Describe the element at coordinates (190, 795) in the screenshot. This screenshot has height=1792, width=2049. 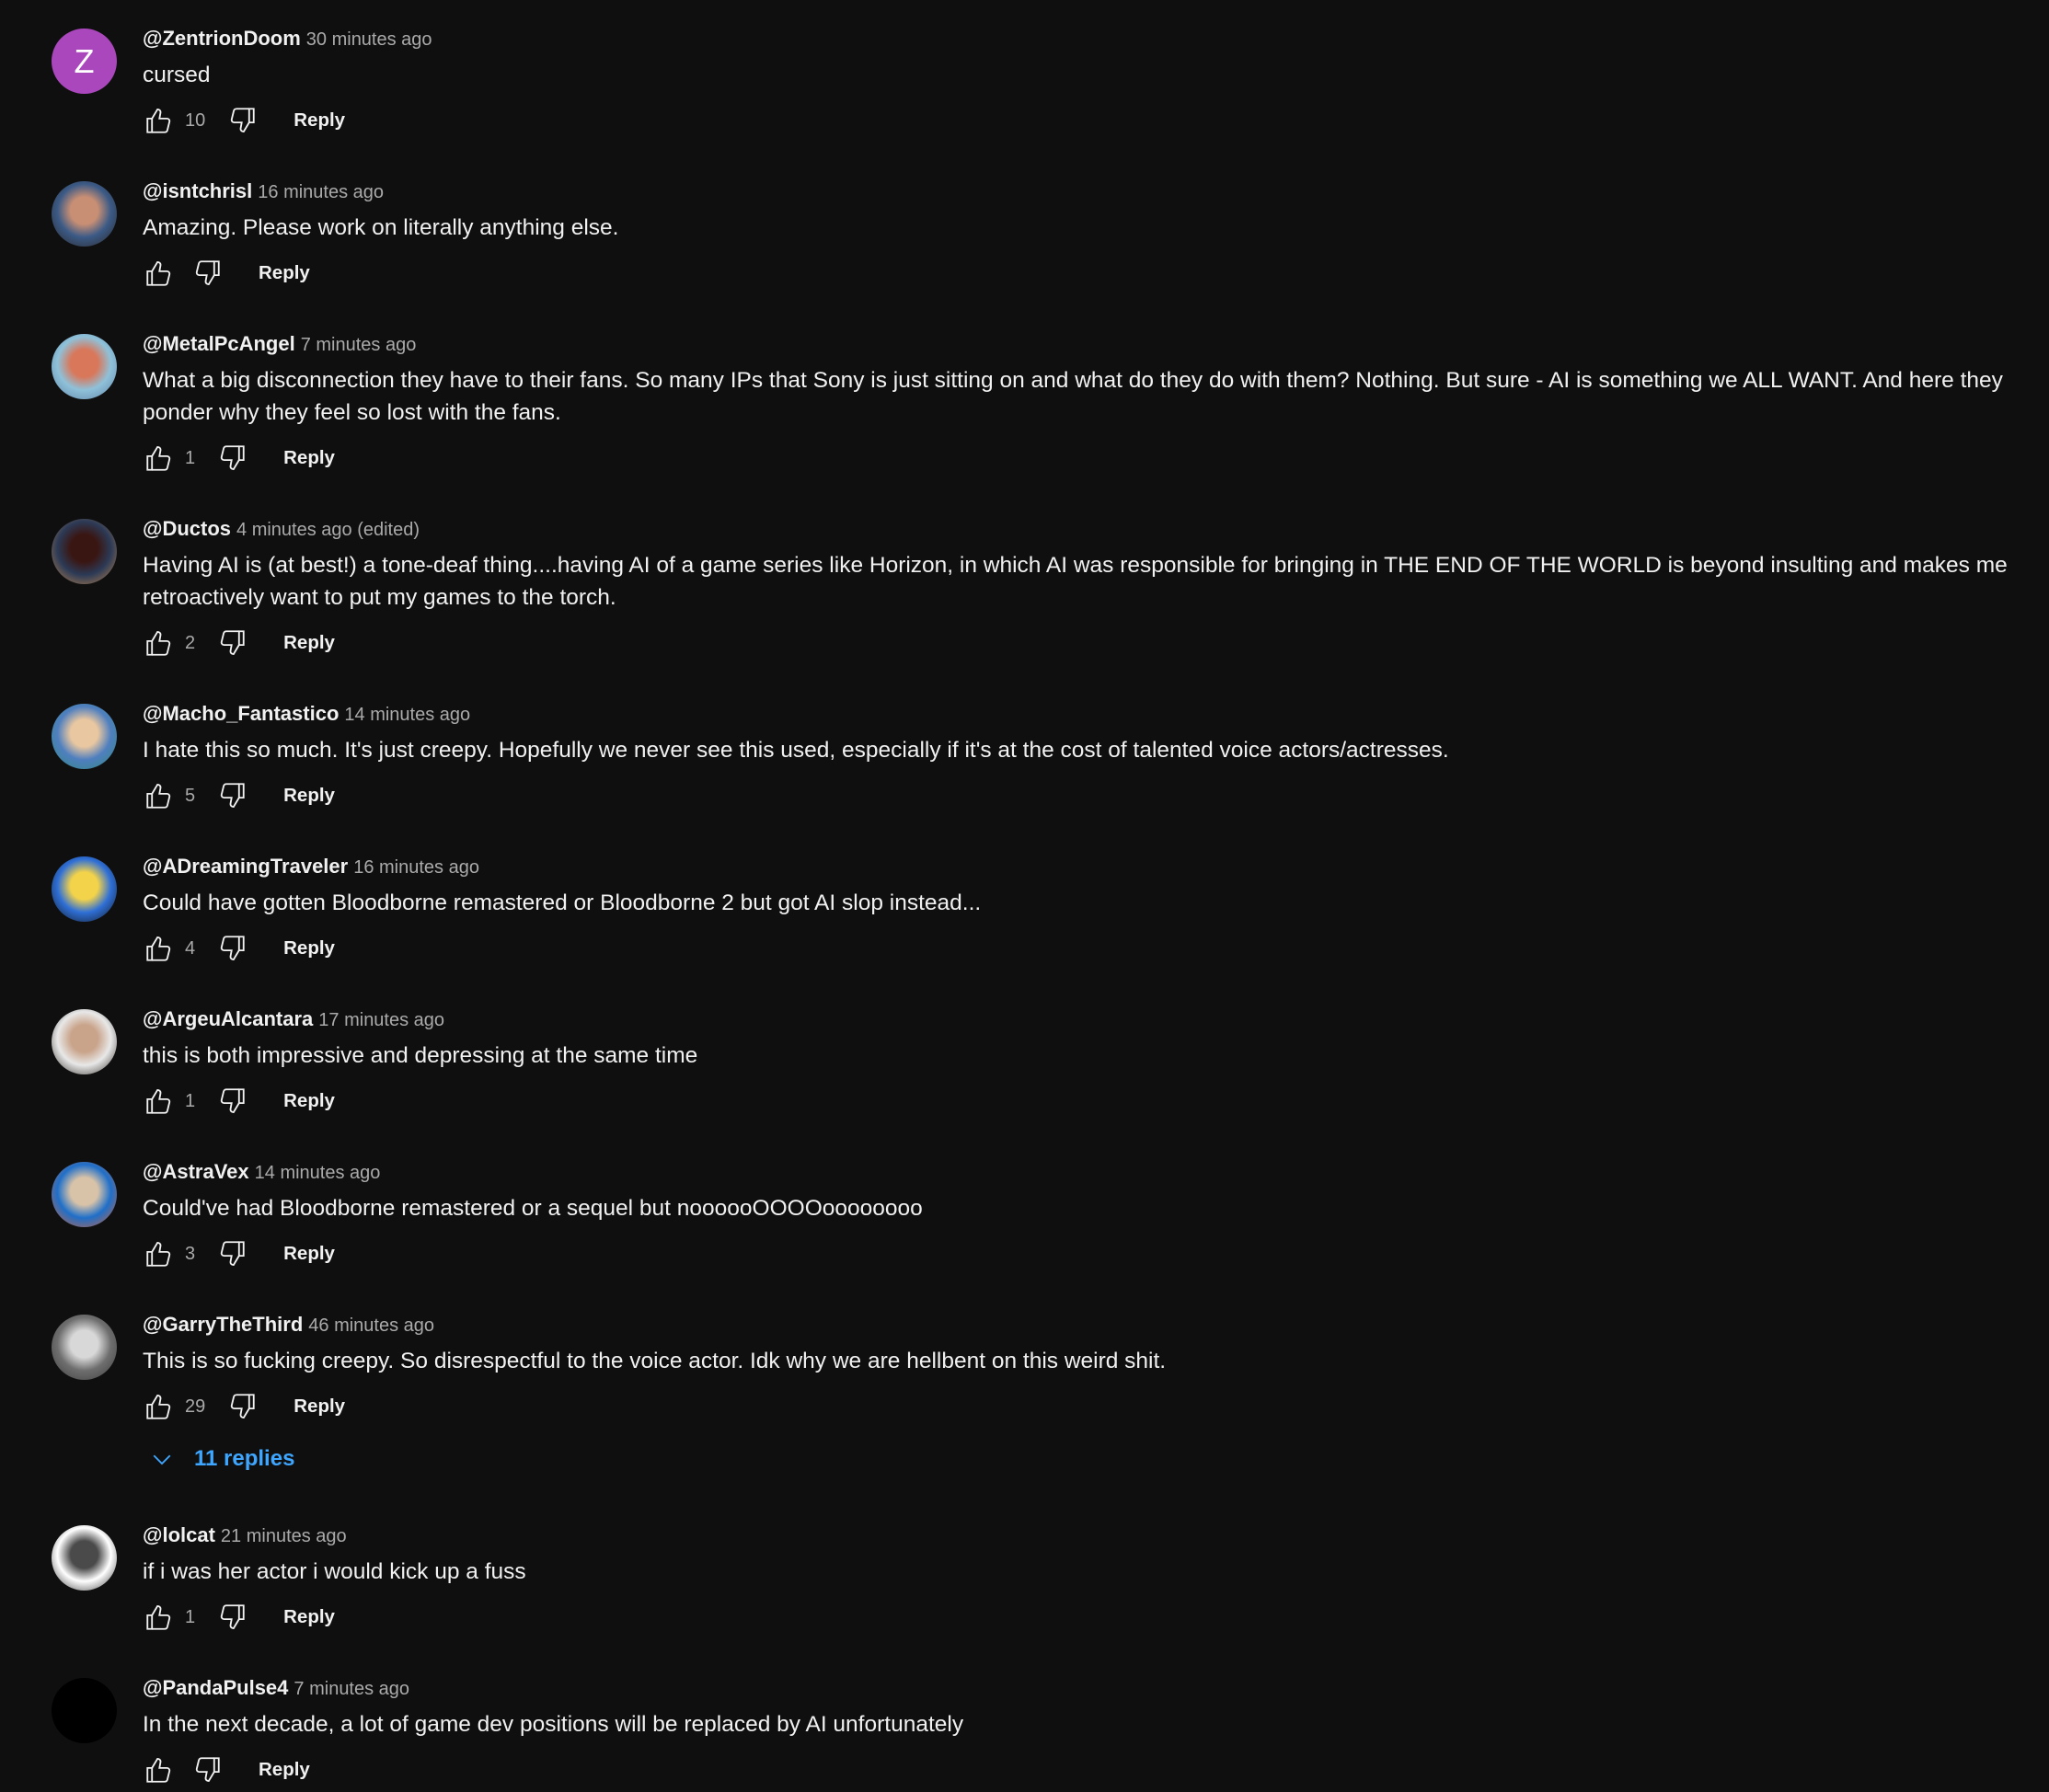
I see `like-count: 5` at that location.